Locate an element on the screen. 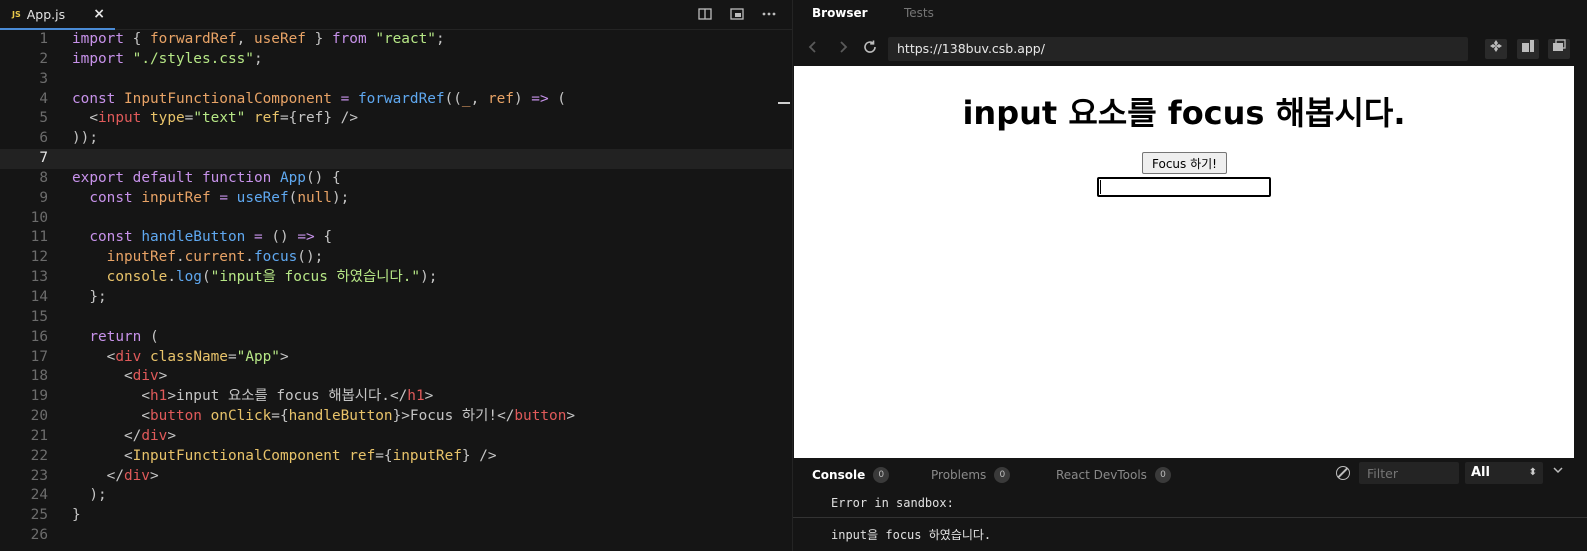  line-number: 11 is located at coordinates (39, 237).